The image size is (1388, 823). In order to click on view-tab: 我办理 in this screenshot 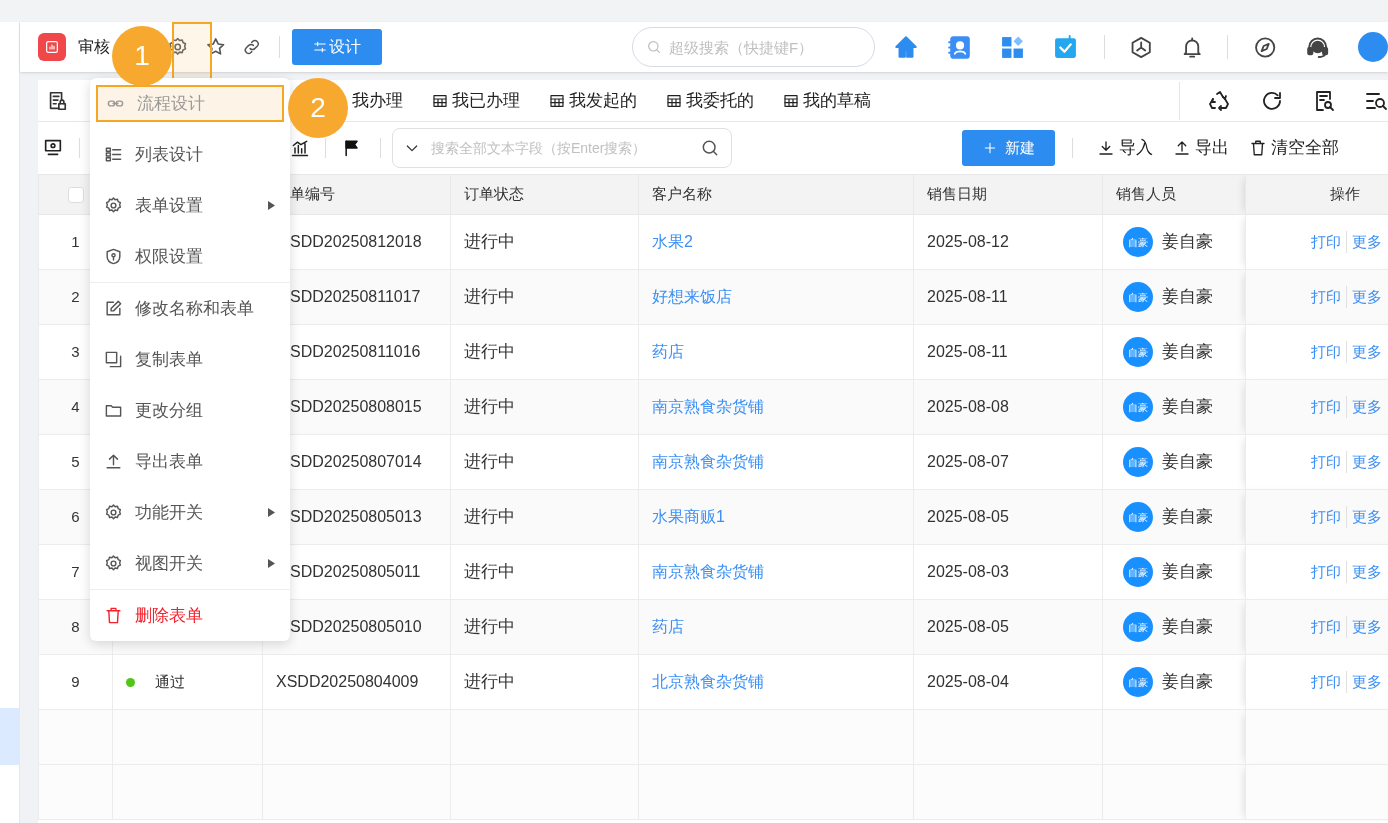, I will do `click(377, 100)`.